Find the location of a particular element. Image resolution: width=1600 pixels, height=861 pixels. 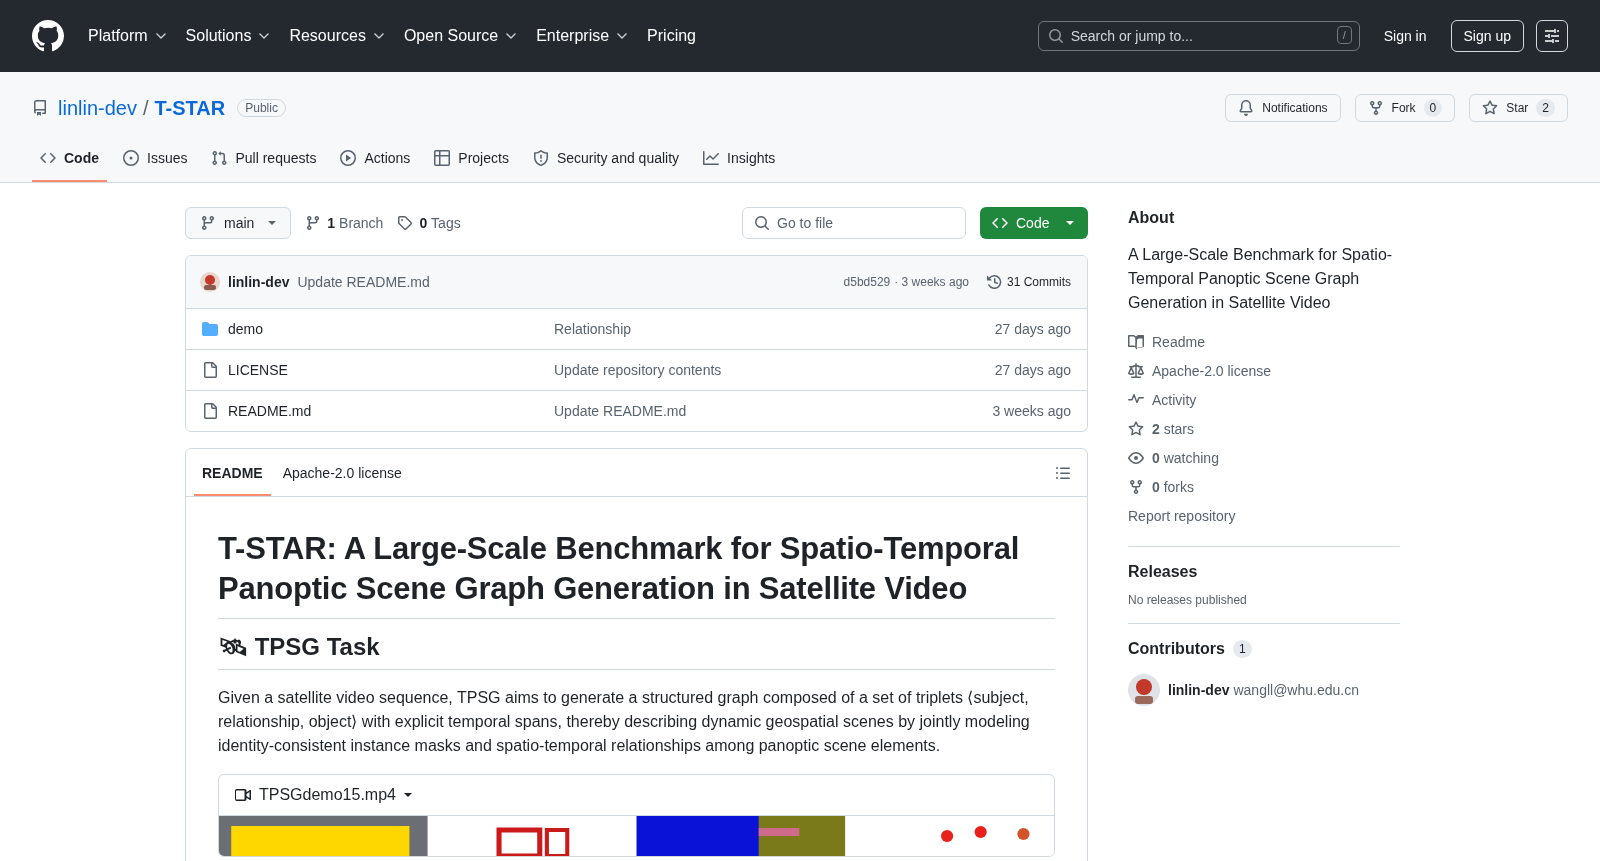

repository-description: A Large-Scale Benchmark for Spatio-Temporal Panoptic Scene Graph Generation in Satellite Video is located at coordinates (1261, 279).